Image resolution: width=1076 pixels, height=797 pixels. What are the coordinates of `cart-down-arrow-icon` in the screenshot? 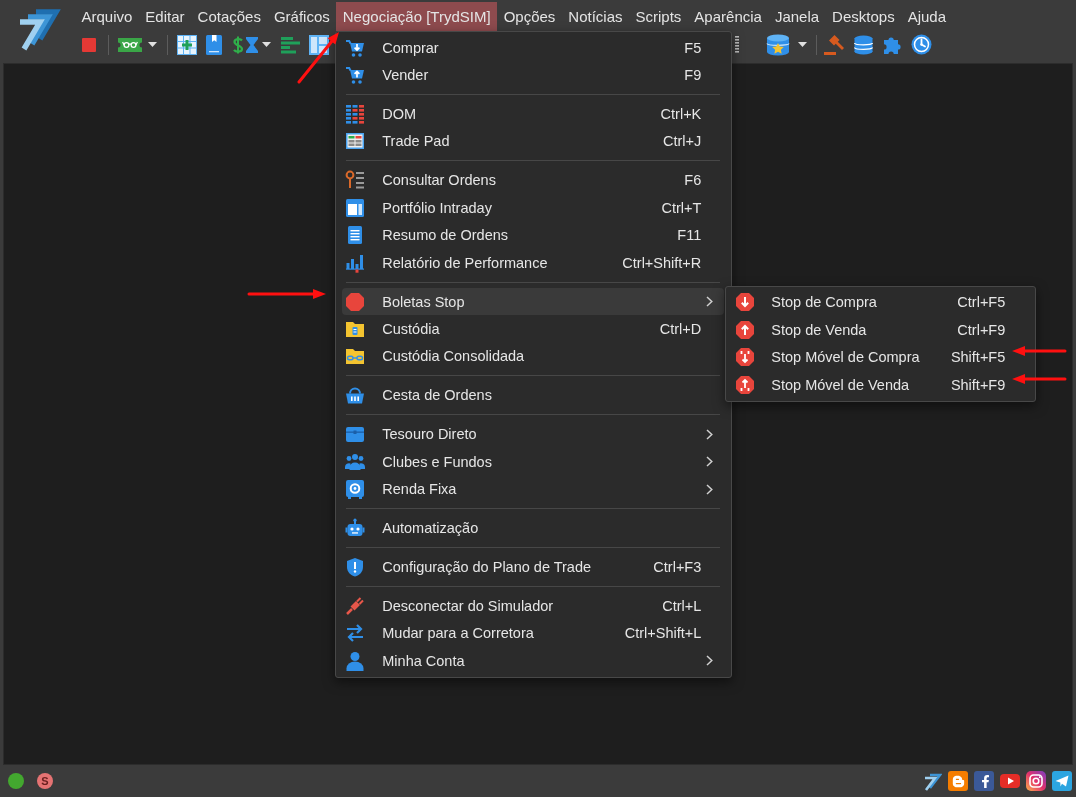 It's located at (355, 47).